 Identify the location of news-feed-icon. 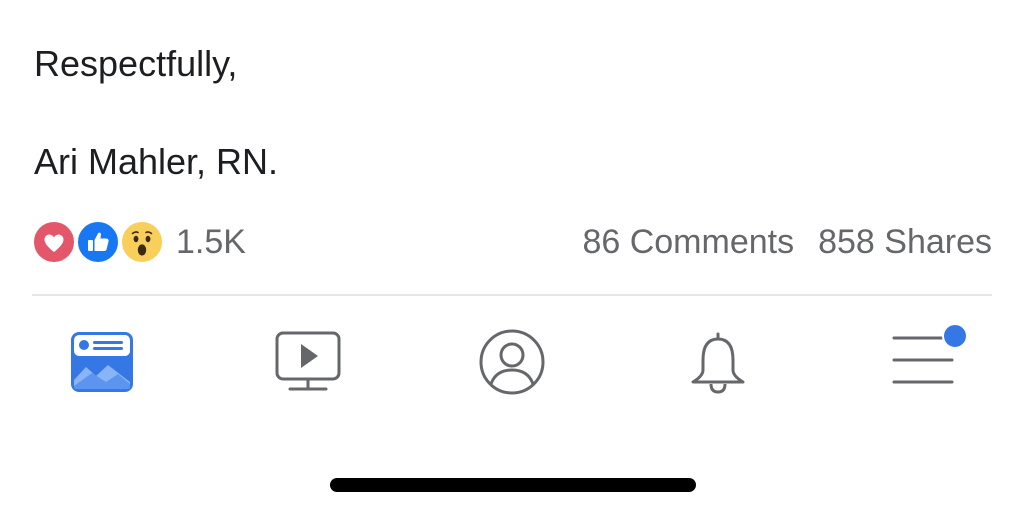
(102, 362).